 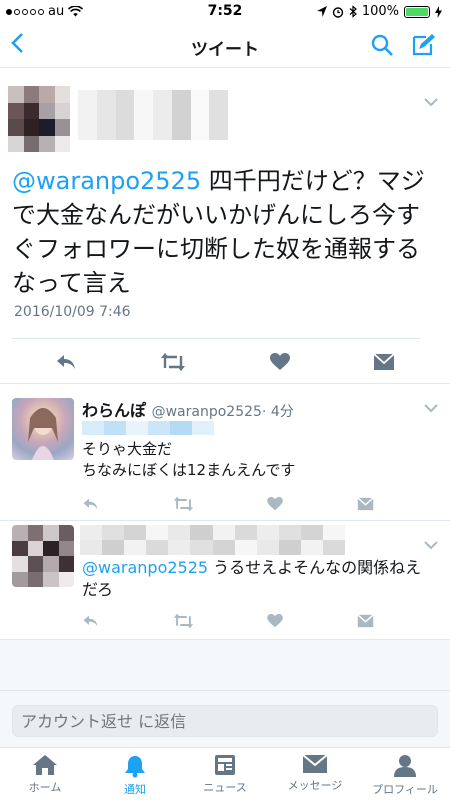 I want to click on reply-tweet: @waranpo2525 うるせえよそんなの関係ねえだろ, so click(x=225, y=580).